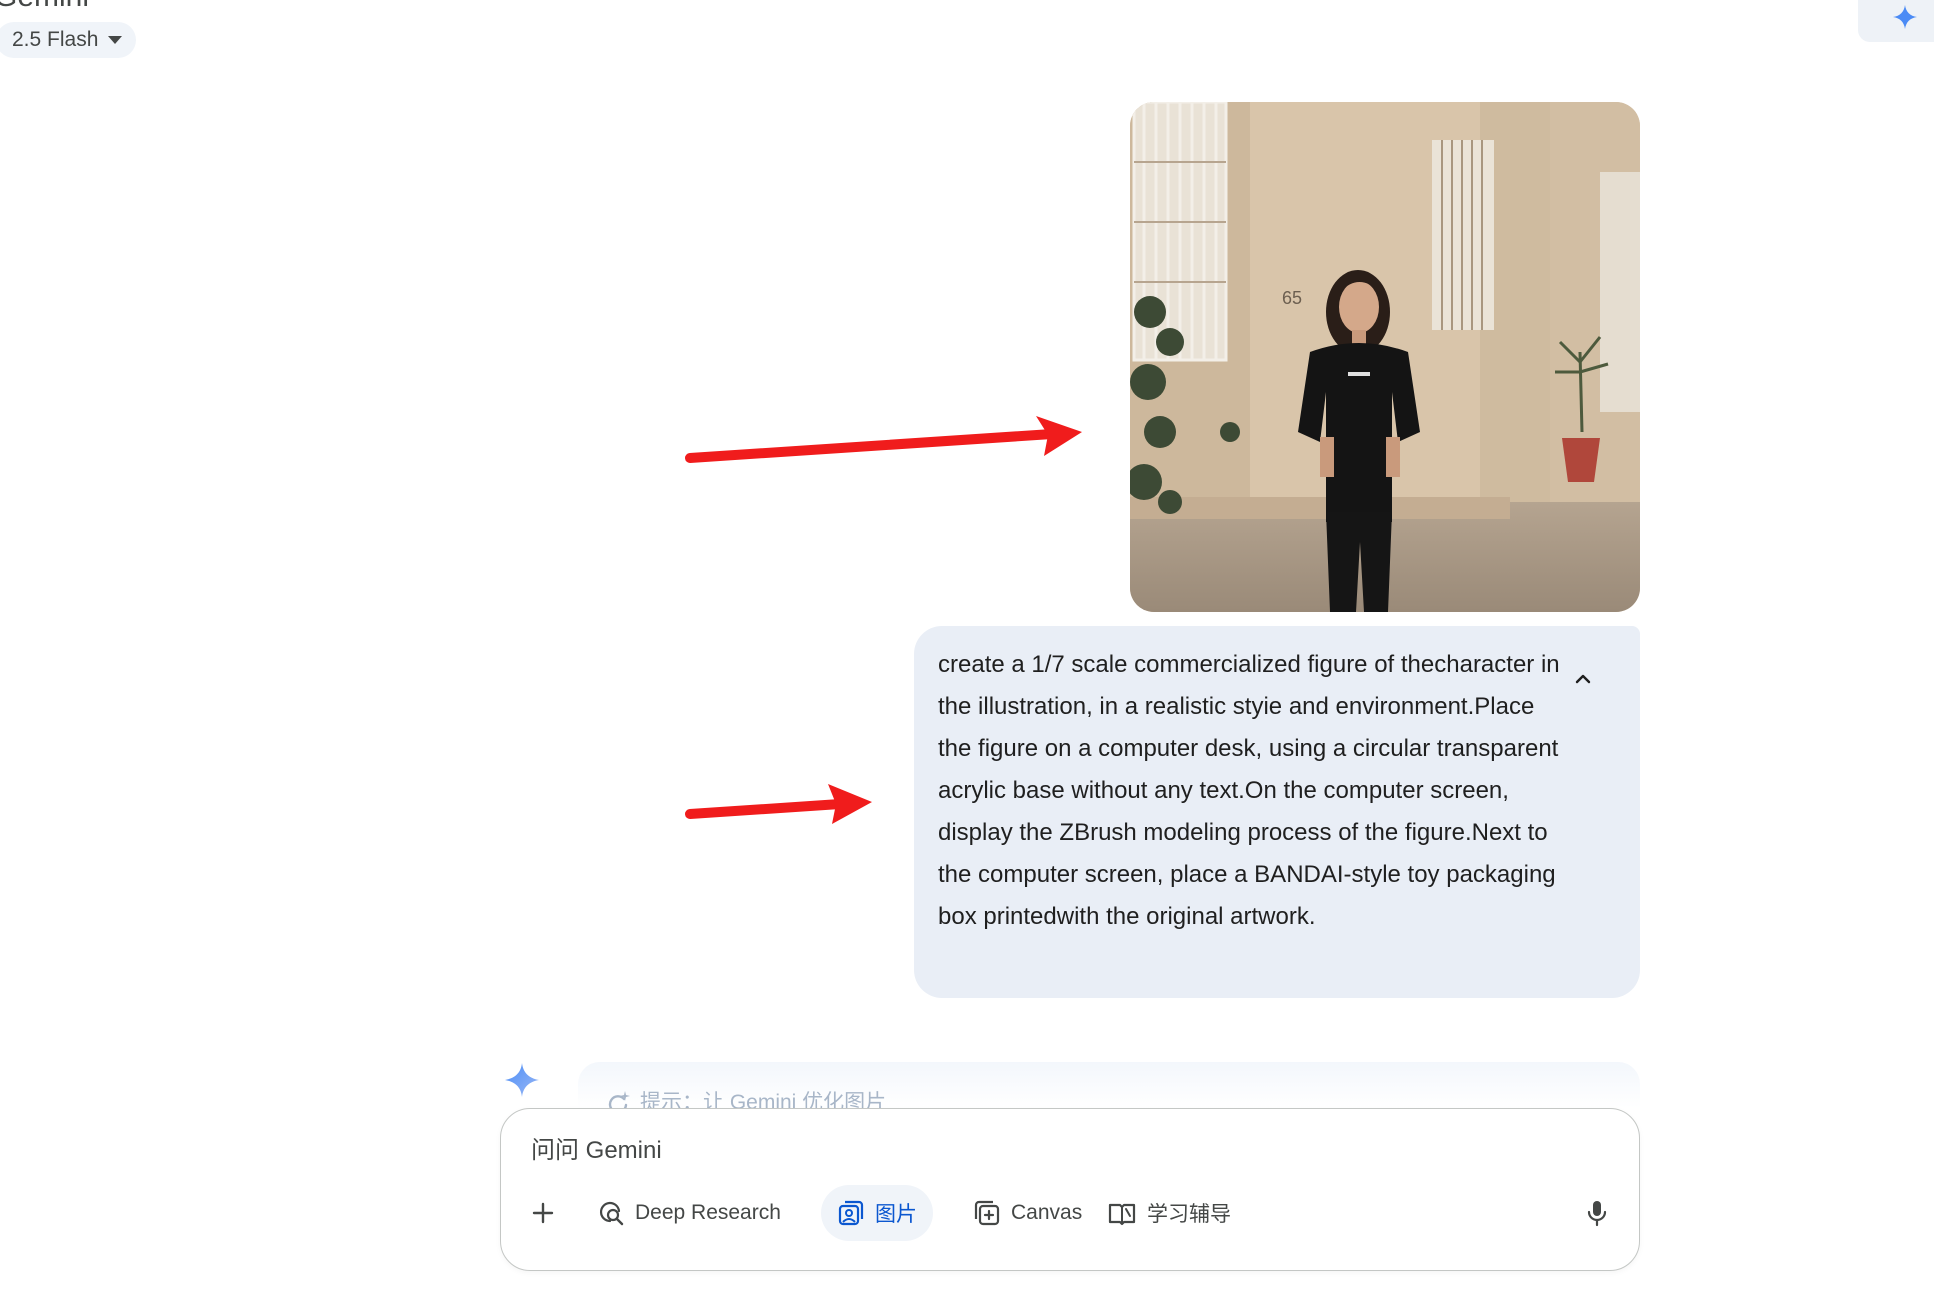  I want to click on microphone-button, so click(1597, 1213).